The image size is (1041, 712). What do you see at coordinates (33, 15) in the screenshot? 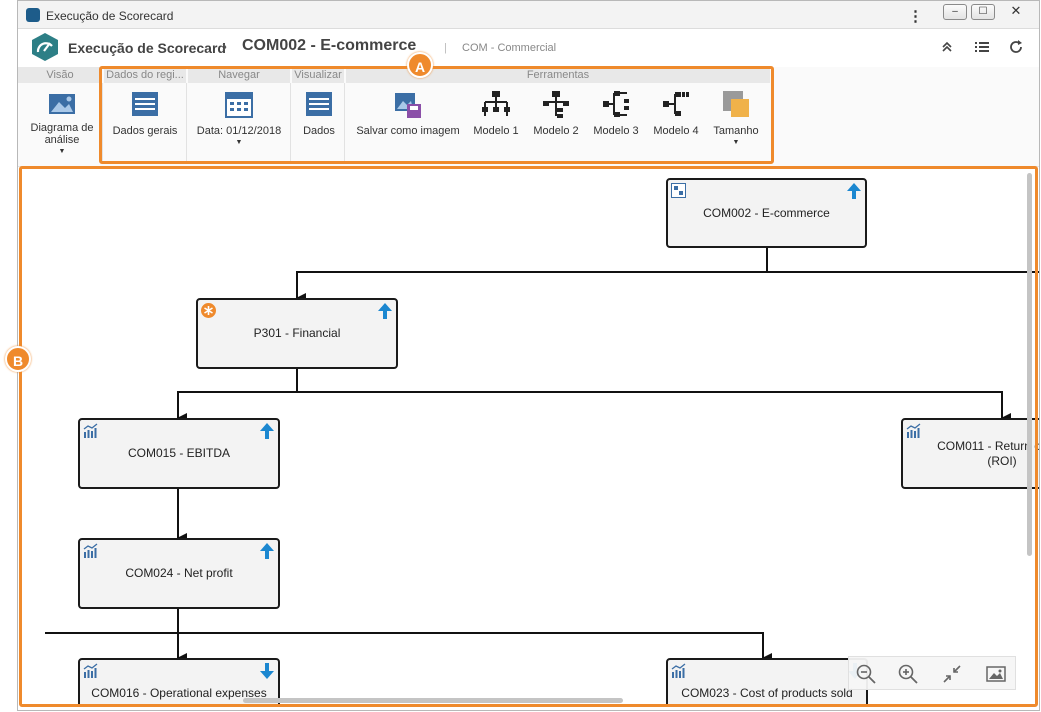
I see `app-icon` at bounding box center [33, 15].